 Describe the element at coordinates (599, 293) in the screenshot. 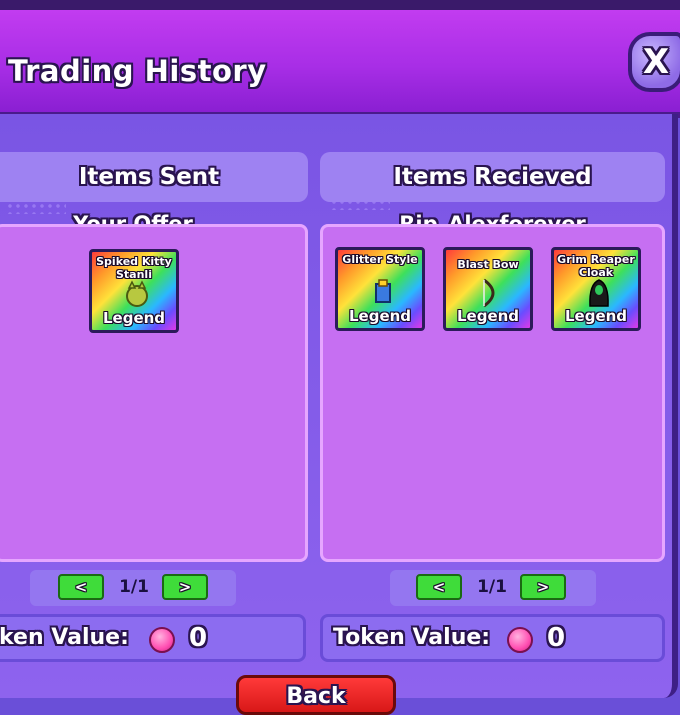

I see `cloak-icon` at that location.